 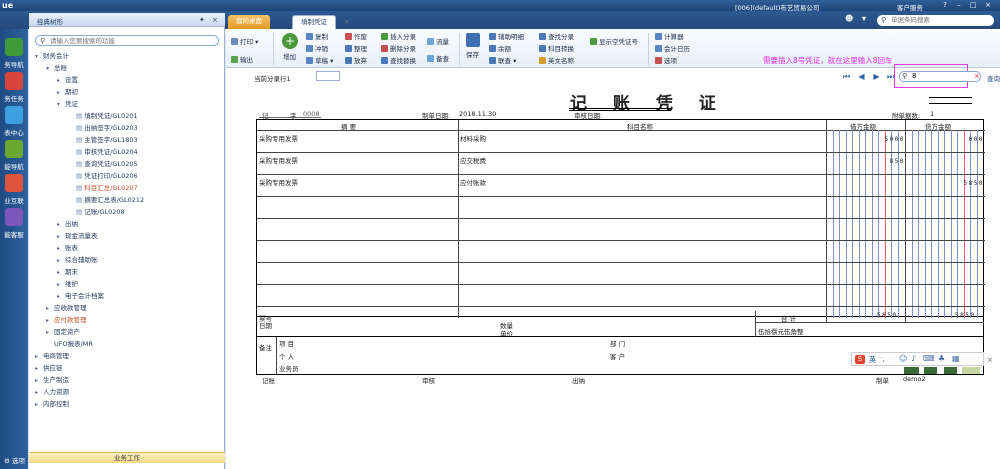 I want to click on prev-voucher-icon: ◀, so click(x=861, y=76).